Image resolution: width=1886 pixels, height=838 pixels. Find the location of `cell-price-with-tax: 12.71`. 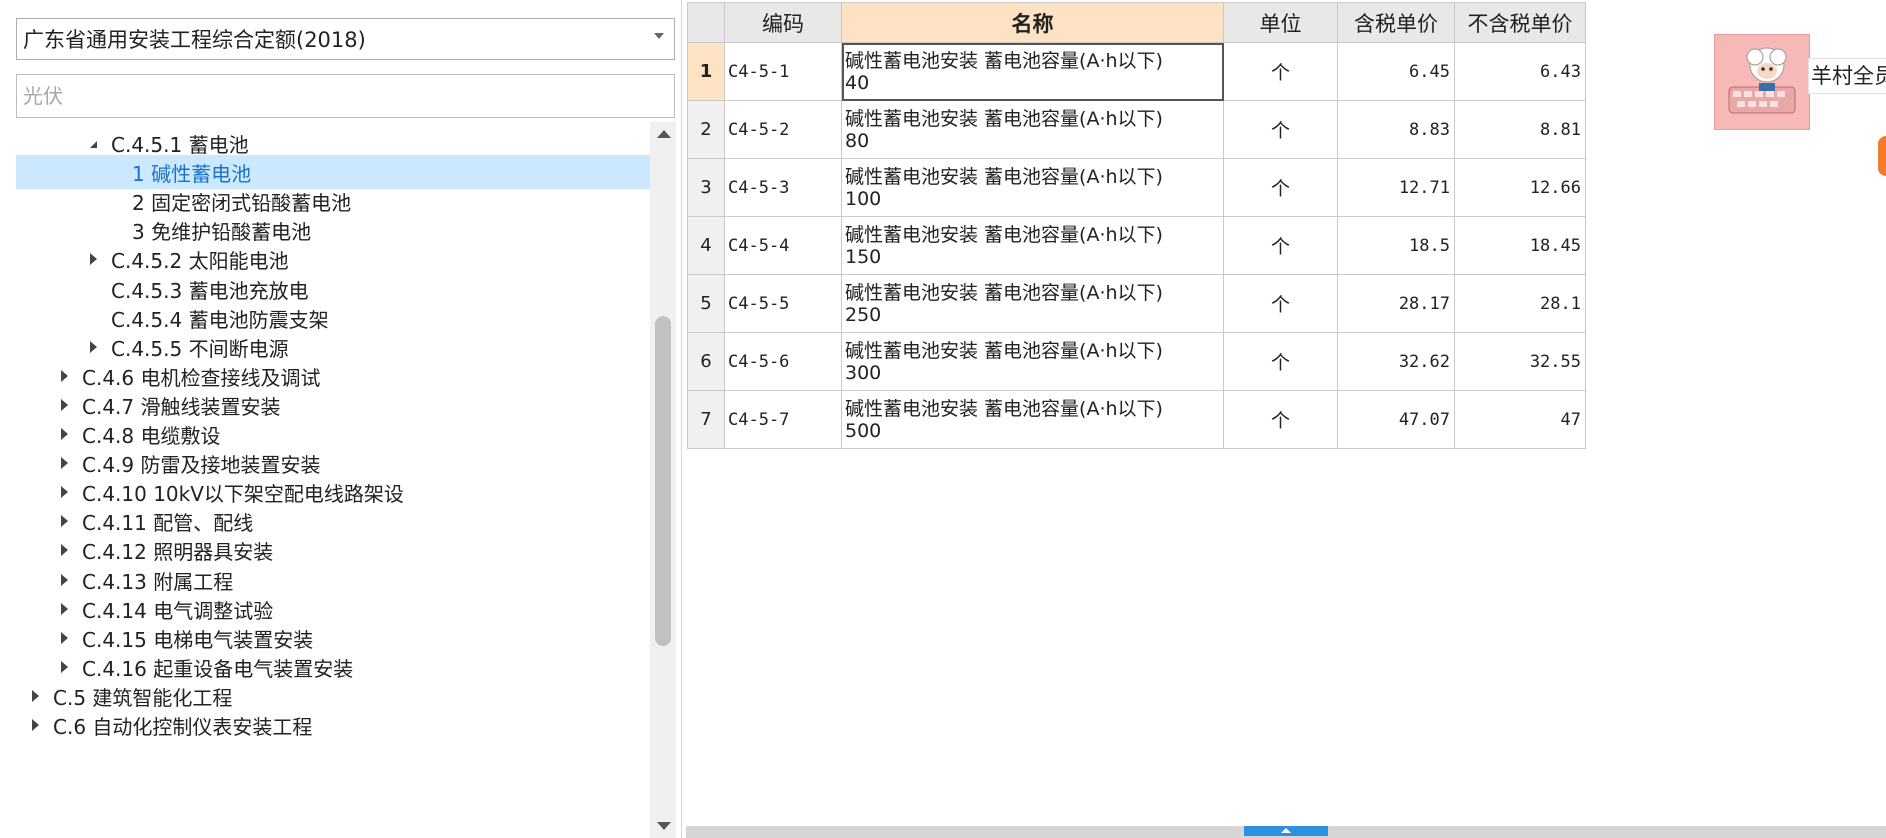

cell-price-with-tax: 12.71 is located at coordinates (1396, 187).